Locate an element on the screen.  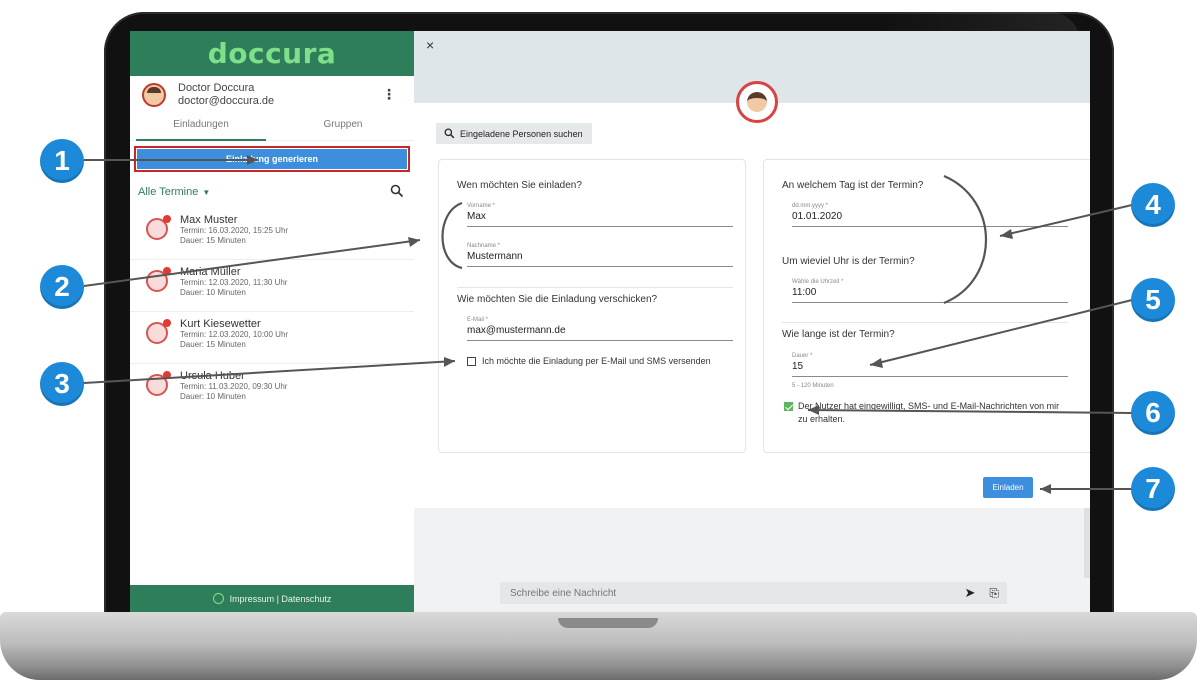
duration-label: Dauer * is located at coordinates (802, 356).